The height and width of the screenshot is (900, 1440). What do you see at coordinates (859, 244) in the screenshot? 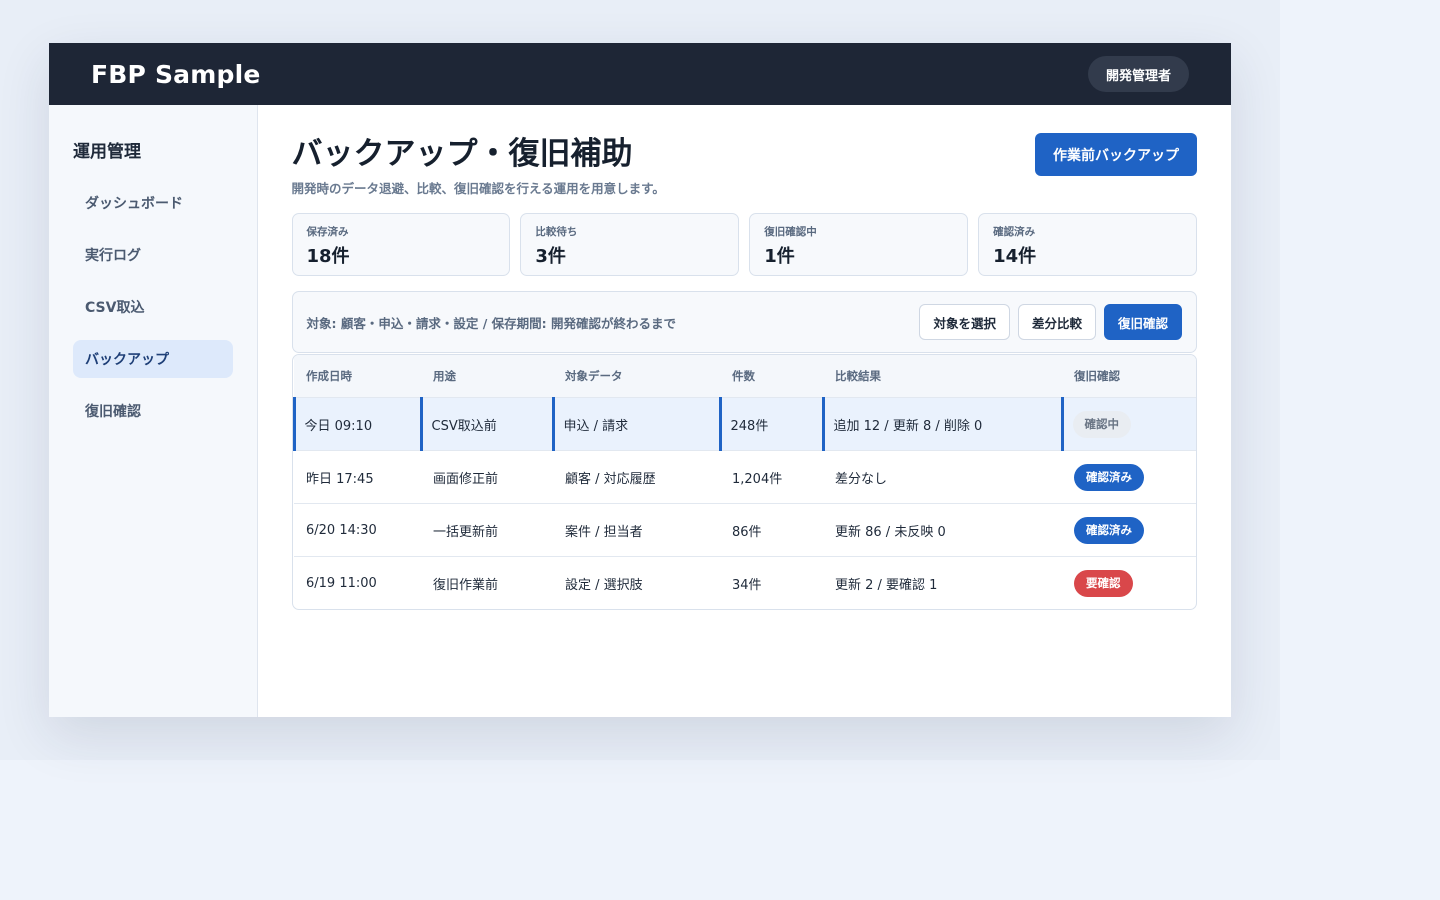
I see `stat-card-restore-checking: 復旧確認中 1件` at bounding box center [859, 244].